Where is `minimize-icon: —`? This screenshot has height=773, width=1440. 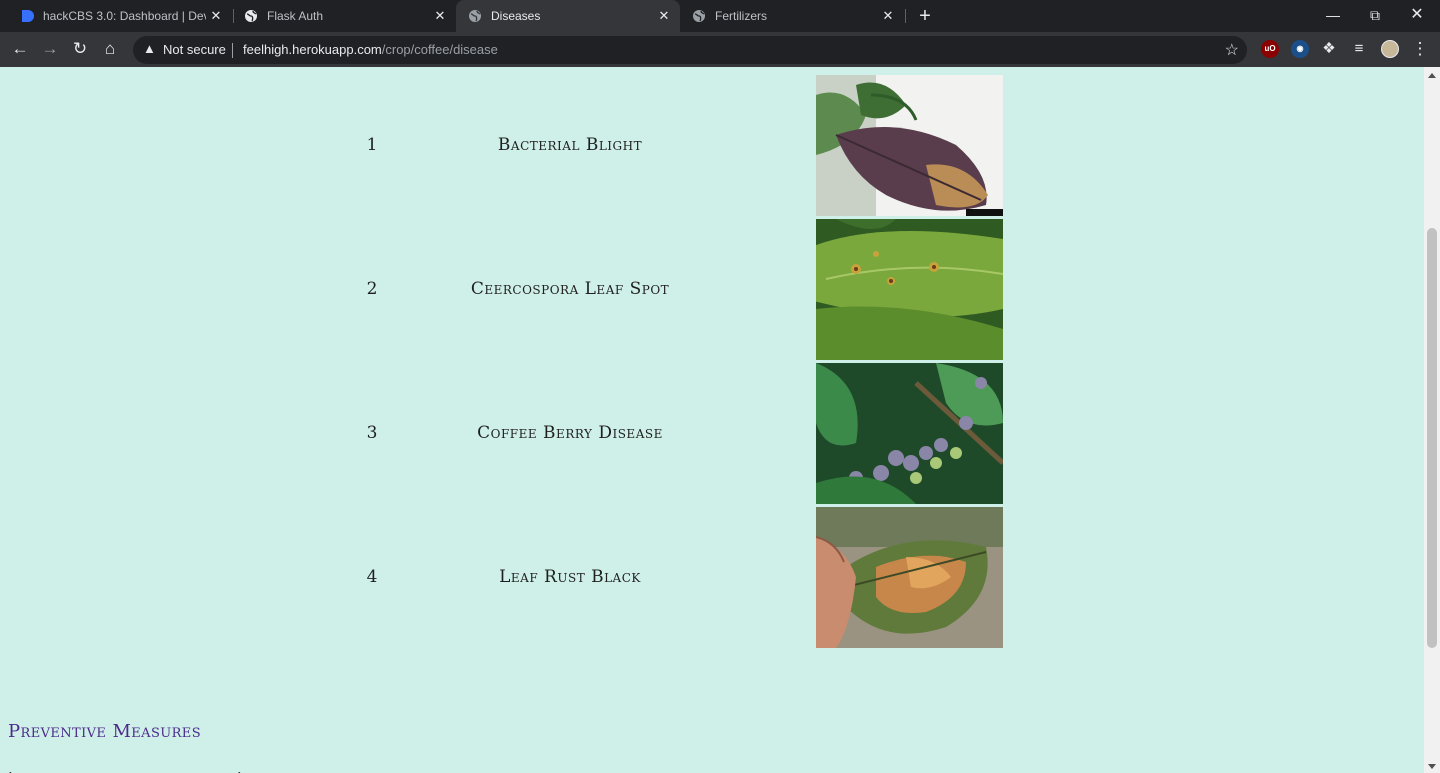
minimize-icon: — is located at coordinates (1333, 16).